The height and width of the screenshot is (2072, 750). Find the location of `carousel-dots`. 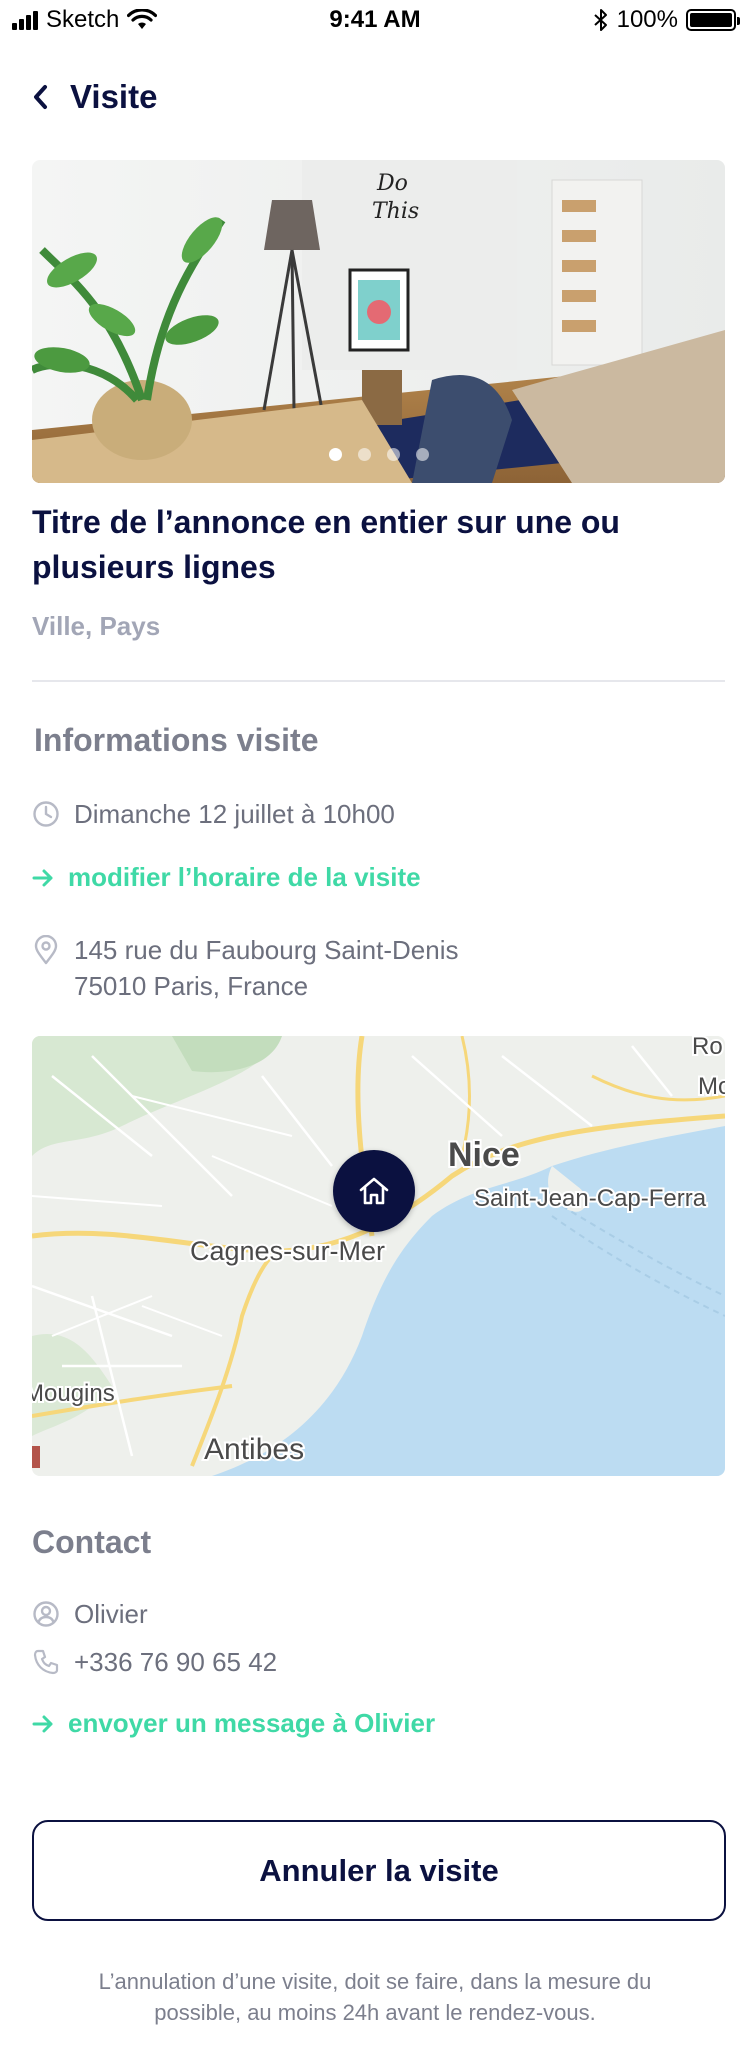

carousel-dots is located at coordinates (378, 454).